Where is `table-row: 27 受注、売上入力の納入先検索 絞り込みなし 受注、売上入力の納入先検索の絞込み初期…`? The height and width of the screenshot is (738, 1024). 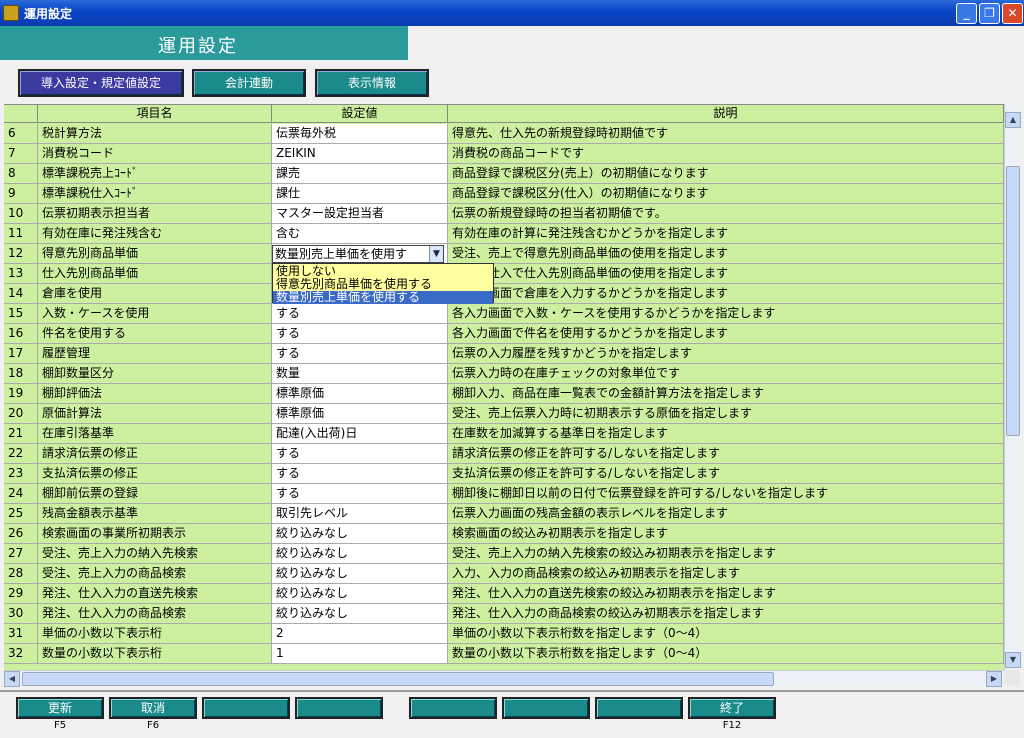 table-row: 27 受注、売上入力の納入先検索 絞り込みなし 受注、売上入力の納入先検索の絞込み初期… is located at coordinates (504, 554).